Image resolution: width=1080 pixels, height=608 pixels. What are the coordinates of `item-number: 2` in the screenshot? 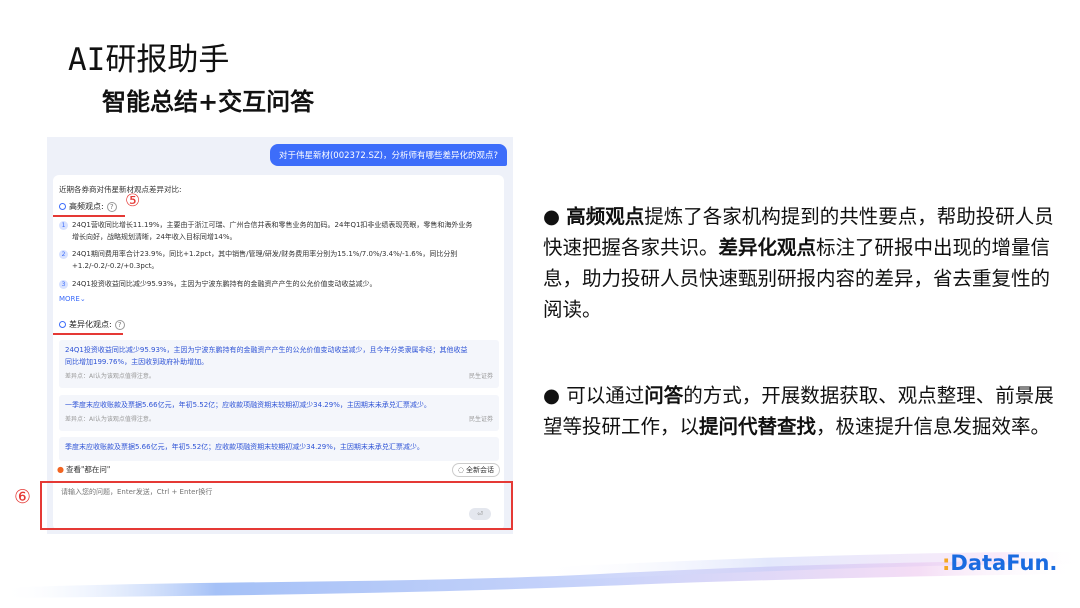 It's located at (63, 254).